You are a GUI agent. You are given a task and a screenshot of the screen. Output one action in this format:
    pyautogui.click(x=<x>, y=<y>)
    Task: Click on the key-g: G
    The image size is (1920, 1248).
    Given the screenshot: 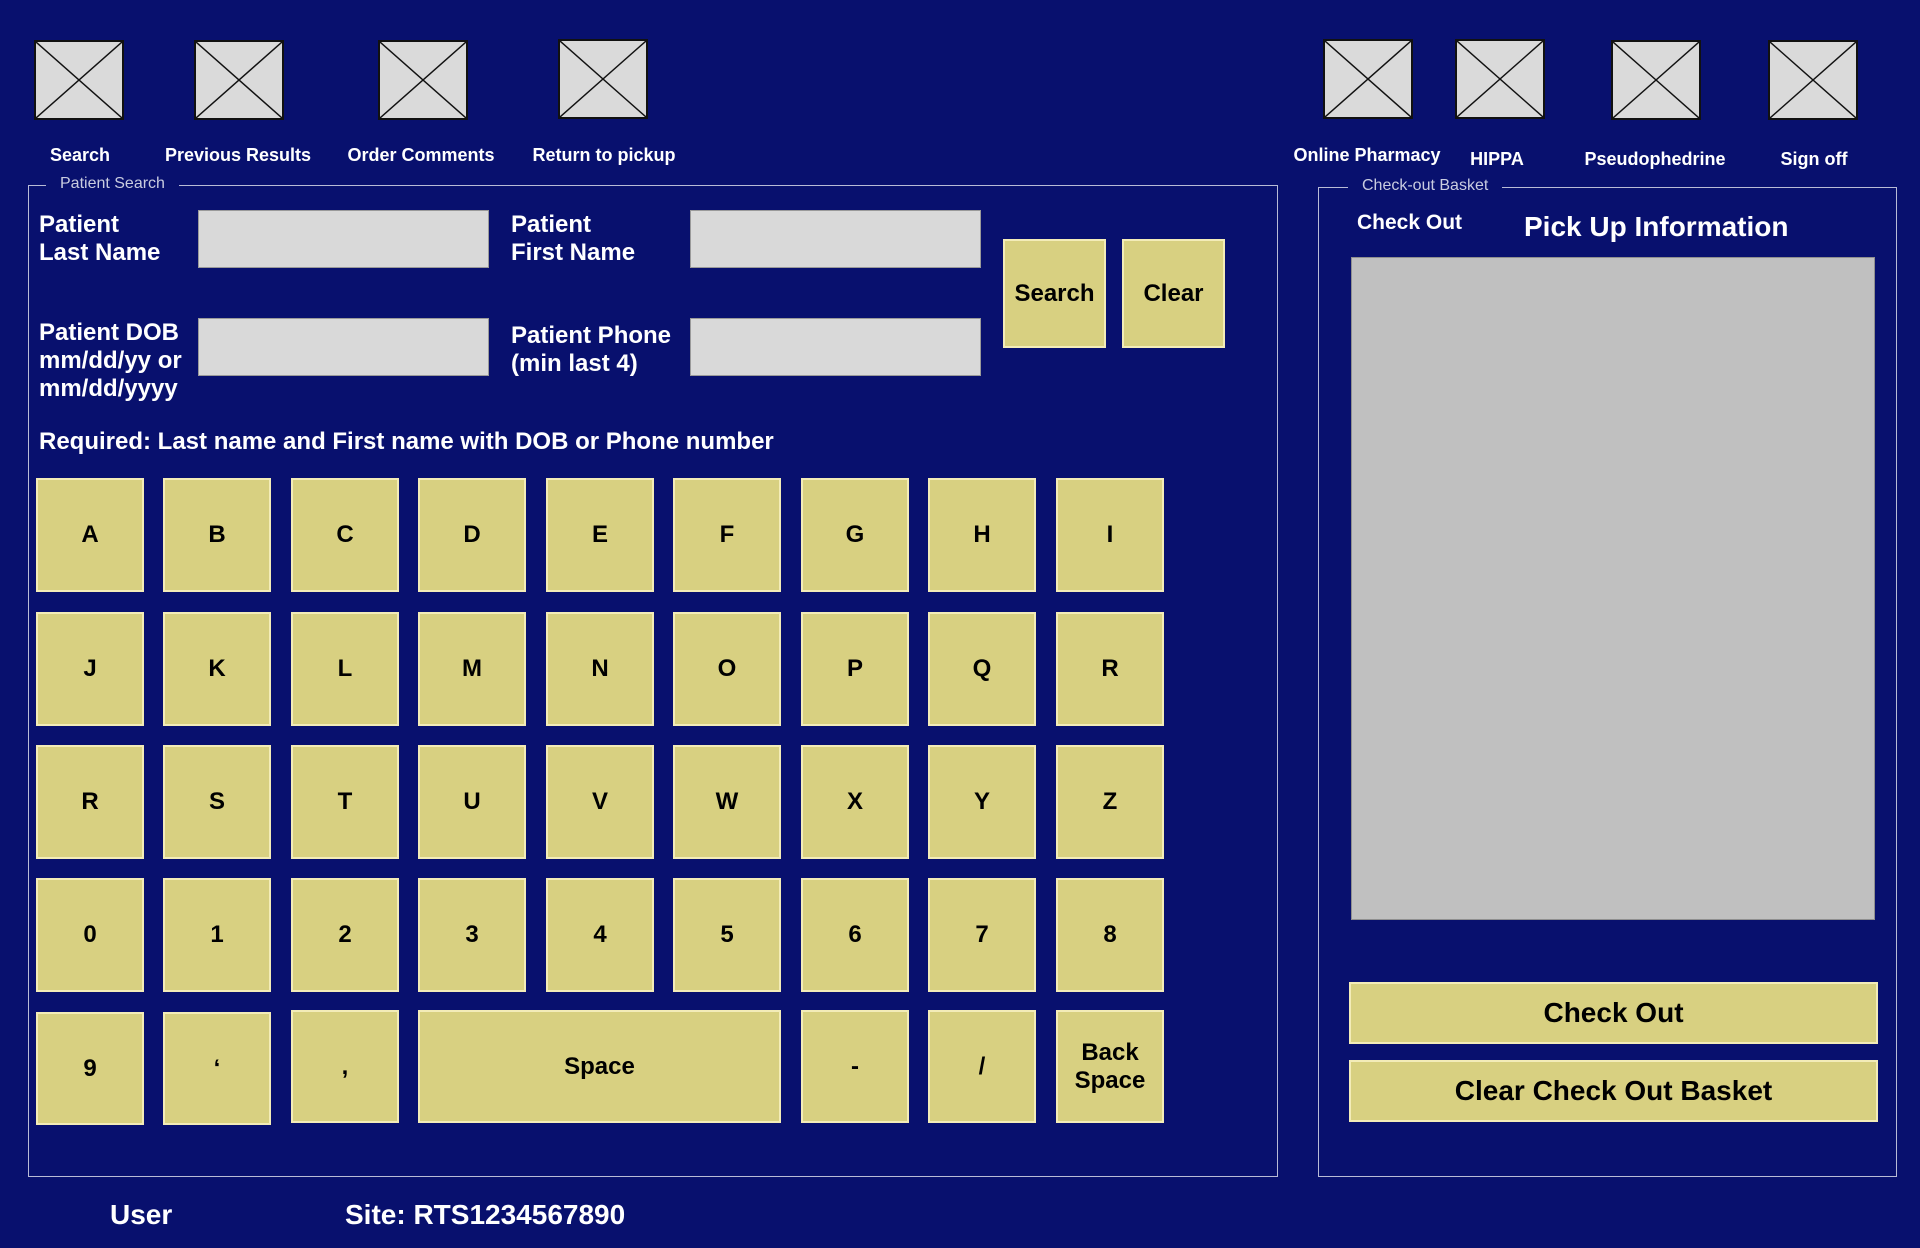 What is the action you would take?
    pyautogui.click(x=855, y=535)
    